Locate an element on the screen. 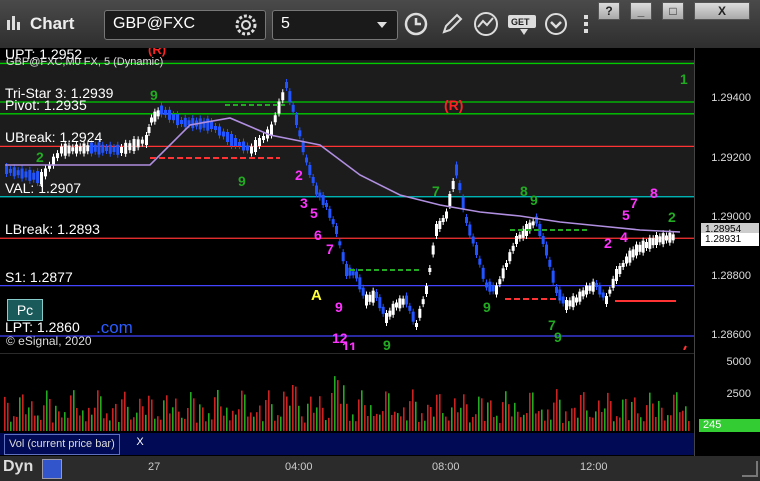 This screenshot has height=481, width=760. studies-icon is located at coordinates (486, 24).